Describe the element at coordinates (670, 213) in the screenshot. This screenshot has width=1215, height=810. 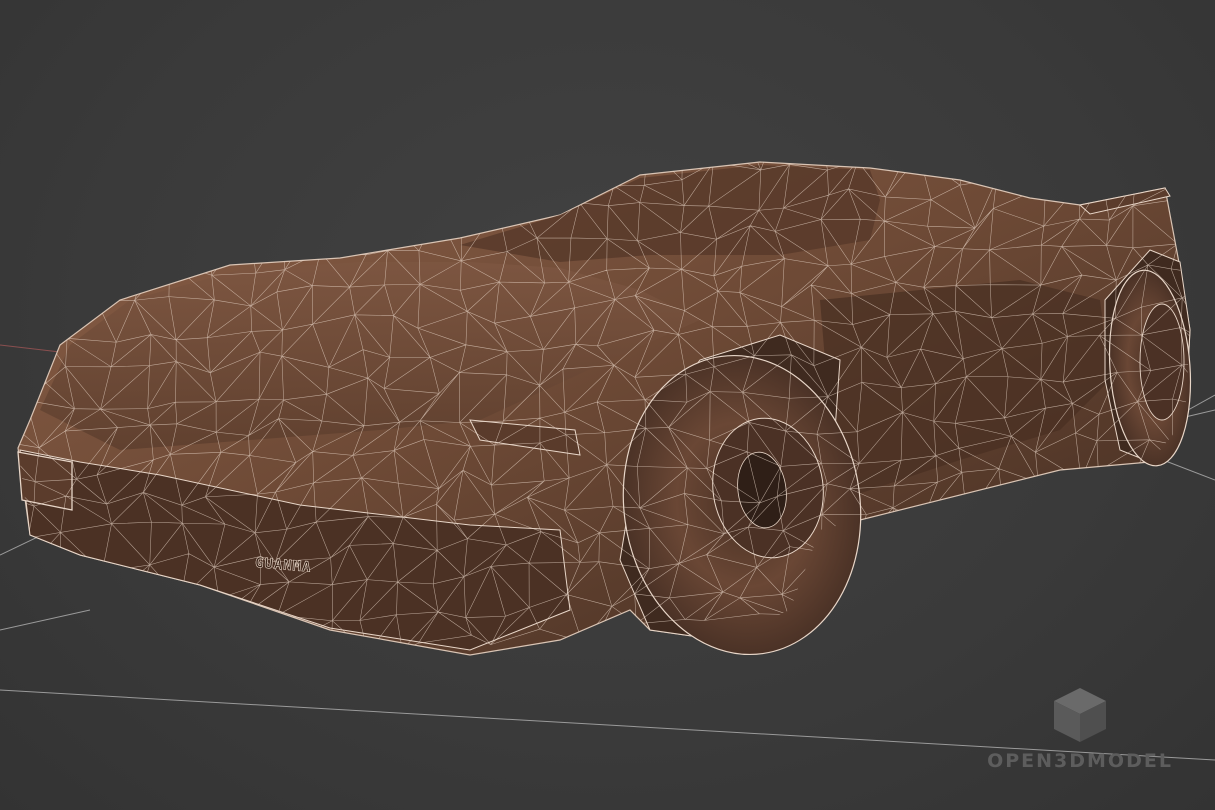
I see `car-windshield` at that location.